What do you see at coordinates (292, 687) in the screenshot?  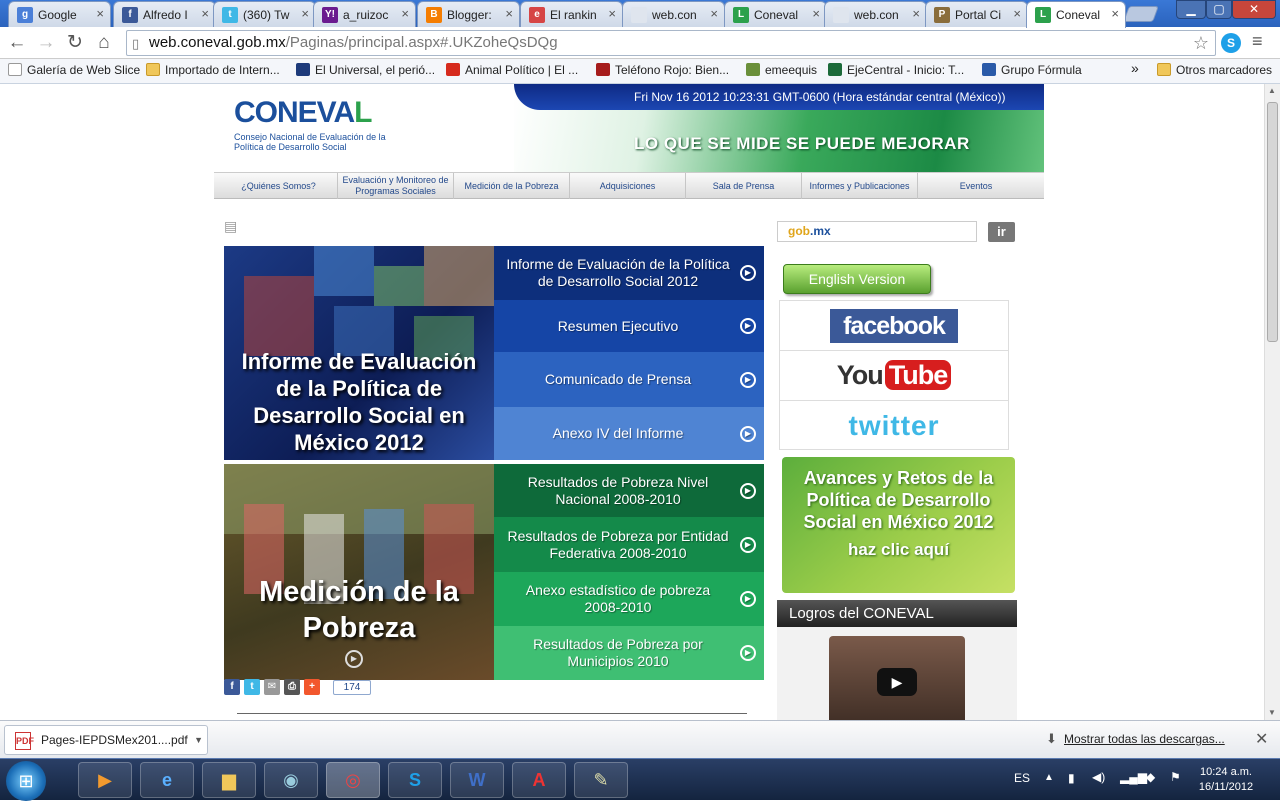 I see `print-share-icon: ⎙` at bounding box center [292, 687].